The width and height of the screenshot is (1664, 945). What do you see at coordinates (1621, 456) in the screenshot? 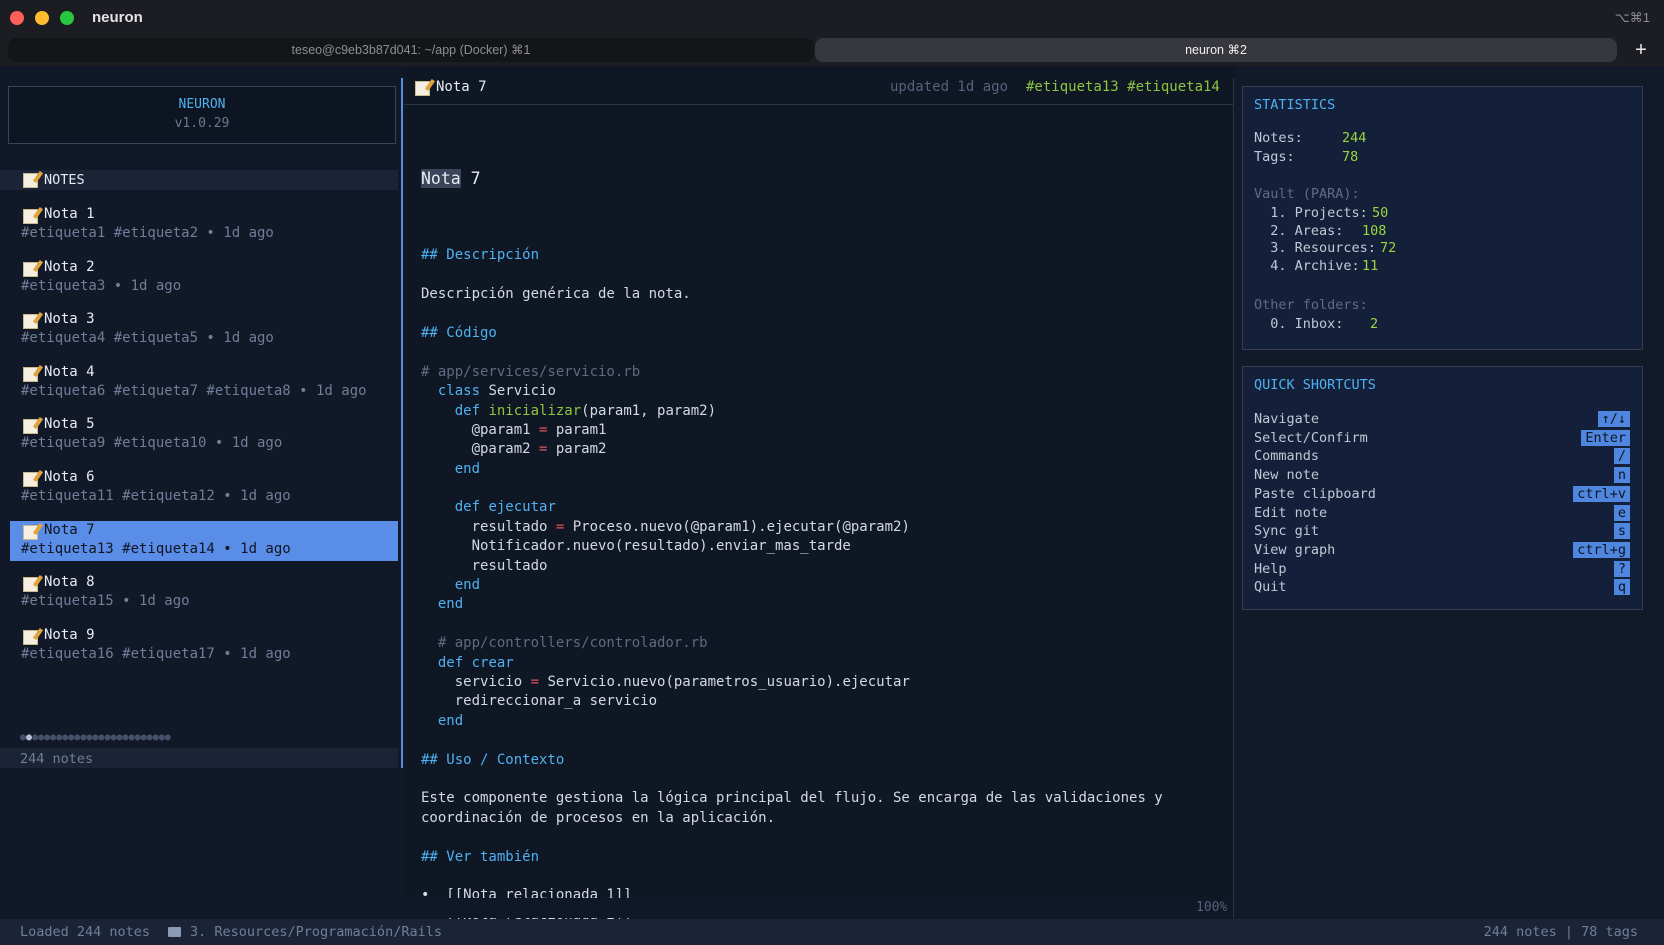
I see `shortcut-key: /` at bounding box center [1621, 456].